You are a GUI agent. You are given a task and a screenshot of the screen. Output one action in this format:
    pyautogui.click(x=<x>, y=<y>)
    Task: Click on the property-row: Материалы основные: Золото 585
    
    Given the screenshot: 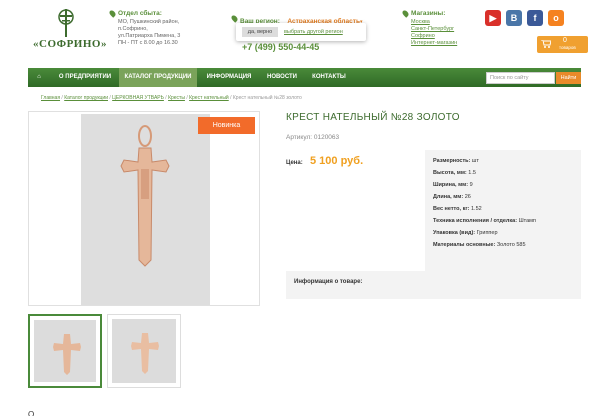 What is the action you would take?
    pyautogui.click(x=479, y=245)
    